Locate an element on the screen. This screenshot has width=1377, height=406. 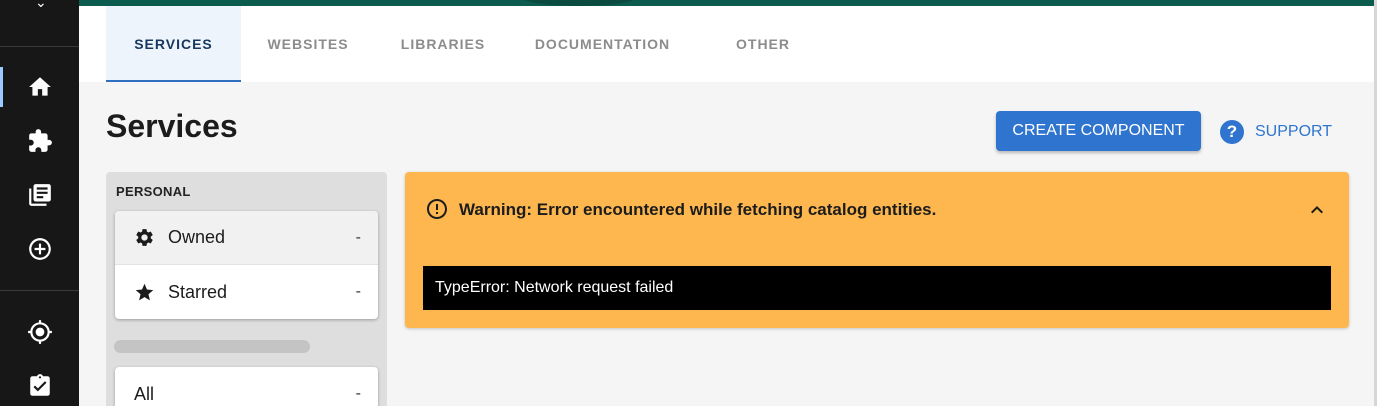
home-icon is located at coordinates (39, 86).